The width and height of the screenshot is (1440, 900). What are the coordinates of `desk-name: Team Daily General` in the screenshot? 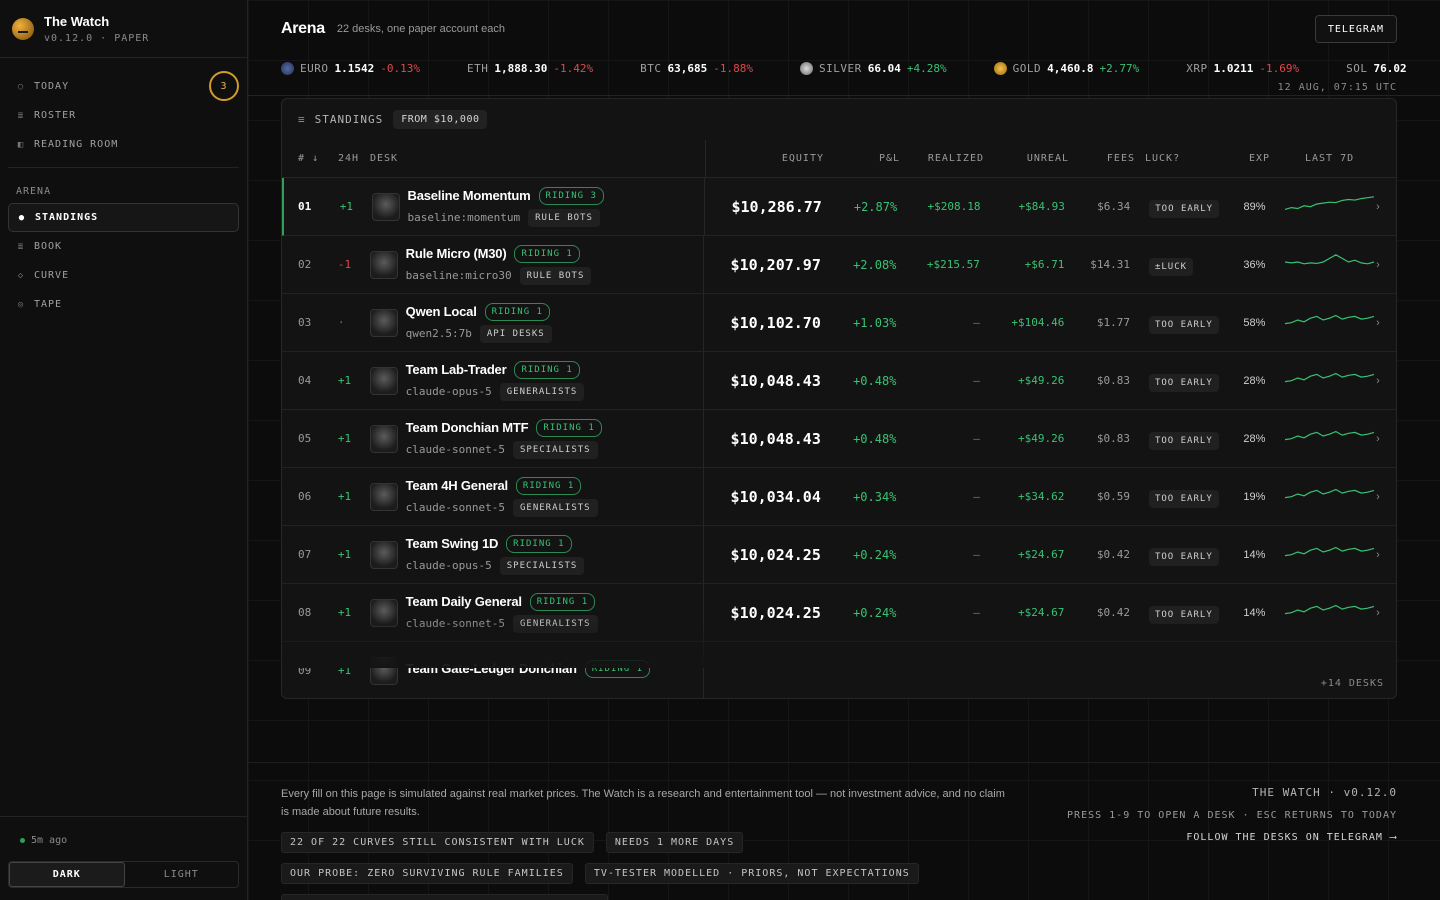 It's located at (464, 601).